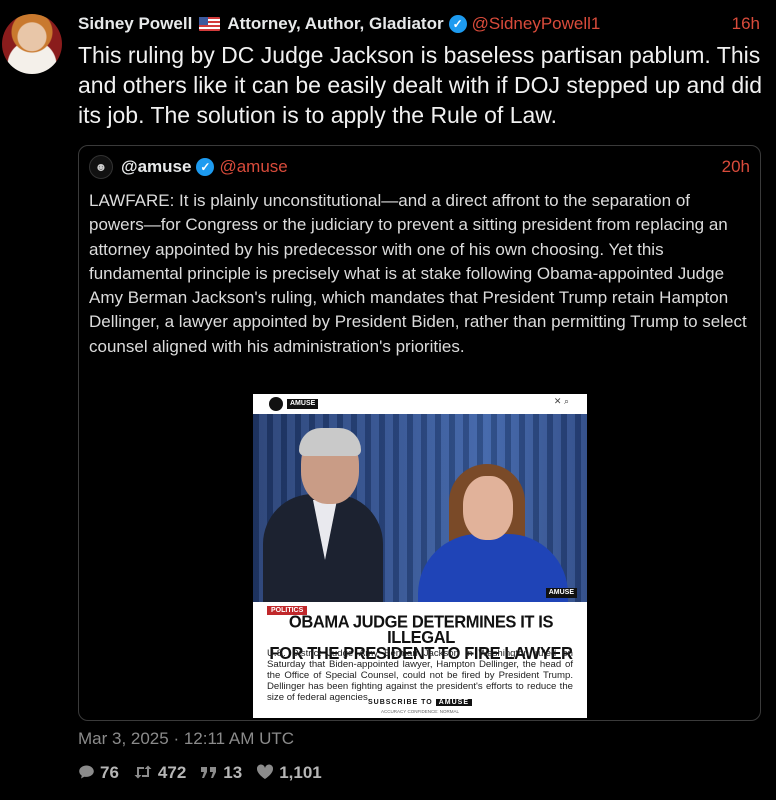  I want to click on like-count-value: 1,101, so click(300, 772).